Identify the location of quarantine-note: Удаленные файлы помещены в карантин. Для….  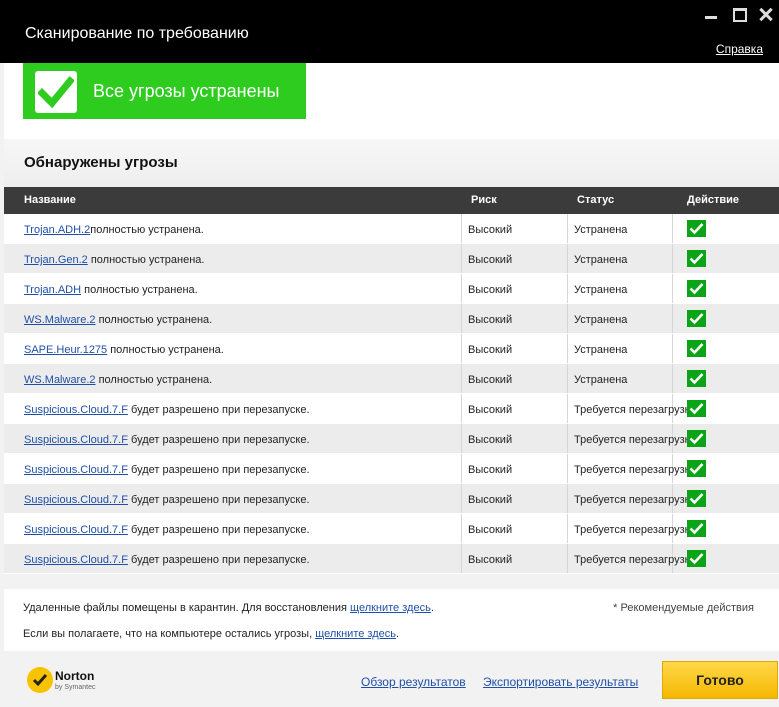
(228, 608).